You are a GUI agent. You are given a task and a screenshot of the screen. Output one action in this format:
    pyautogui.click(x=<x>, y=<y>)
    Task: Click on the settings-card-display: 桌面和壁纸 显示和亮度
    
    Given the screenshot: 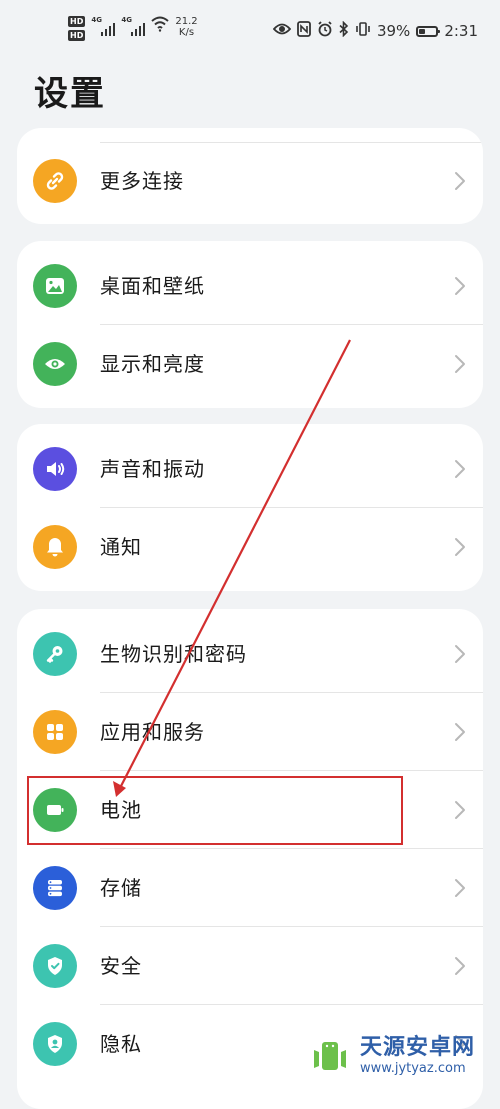 What is the action you would take?
    pyautogui.click(x=250, y=324)
    